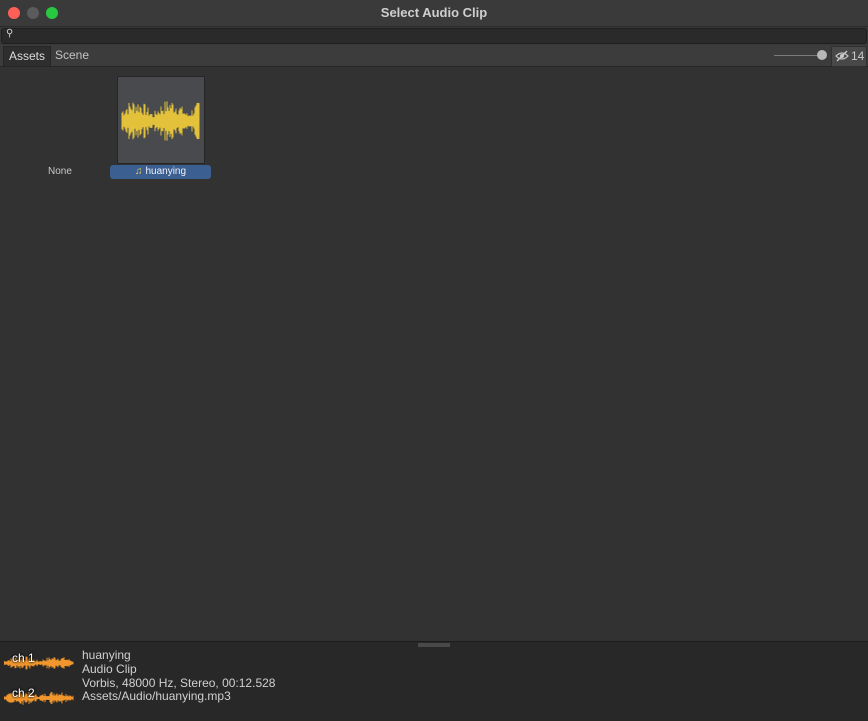 The width and height of the screenshot is (868, 721). I want to click on asset-thumbnail-huanying, so click(161, 120).